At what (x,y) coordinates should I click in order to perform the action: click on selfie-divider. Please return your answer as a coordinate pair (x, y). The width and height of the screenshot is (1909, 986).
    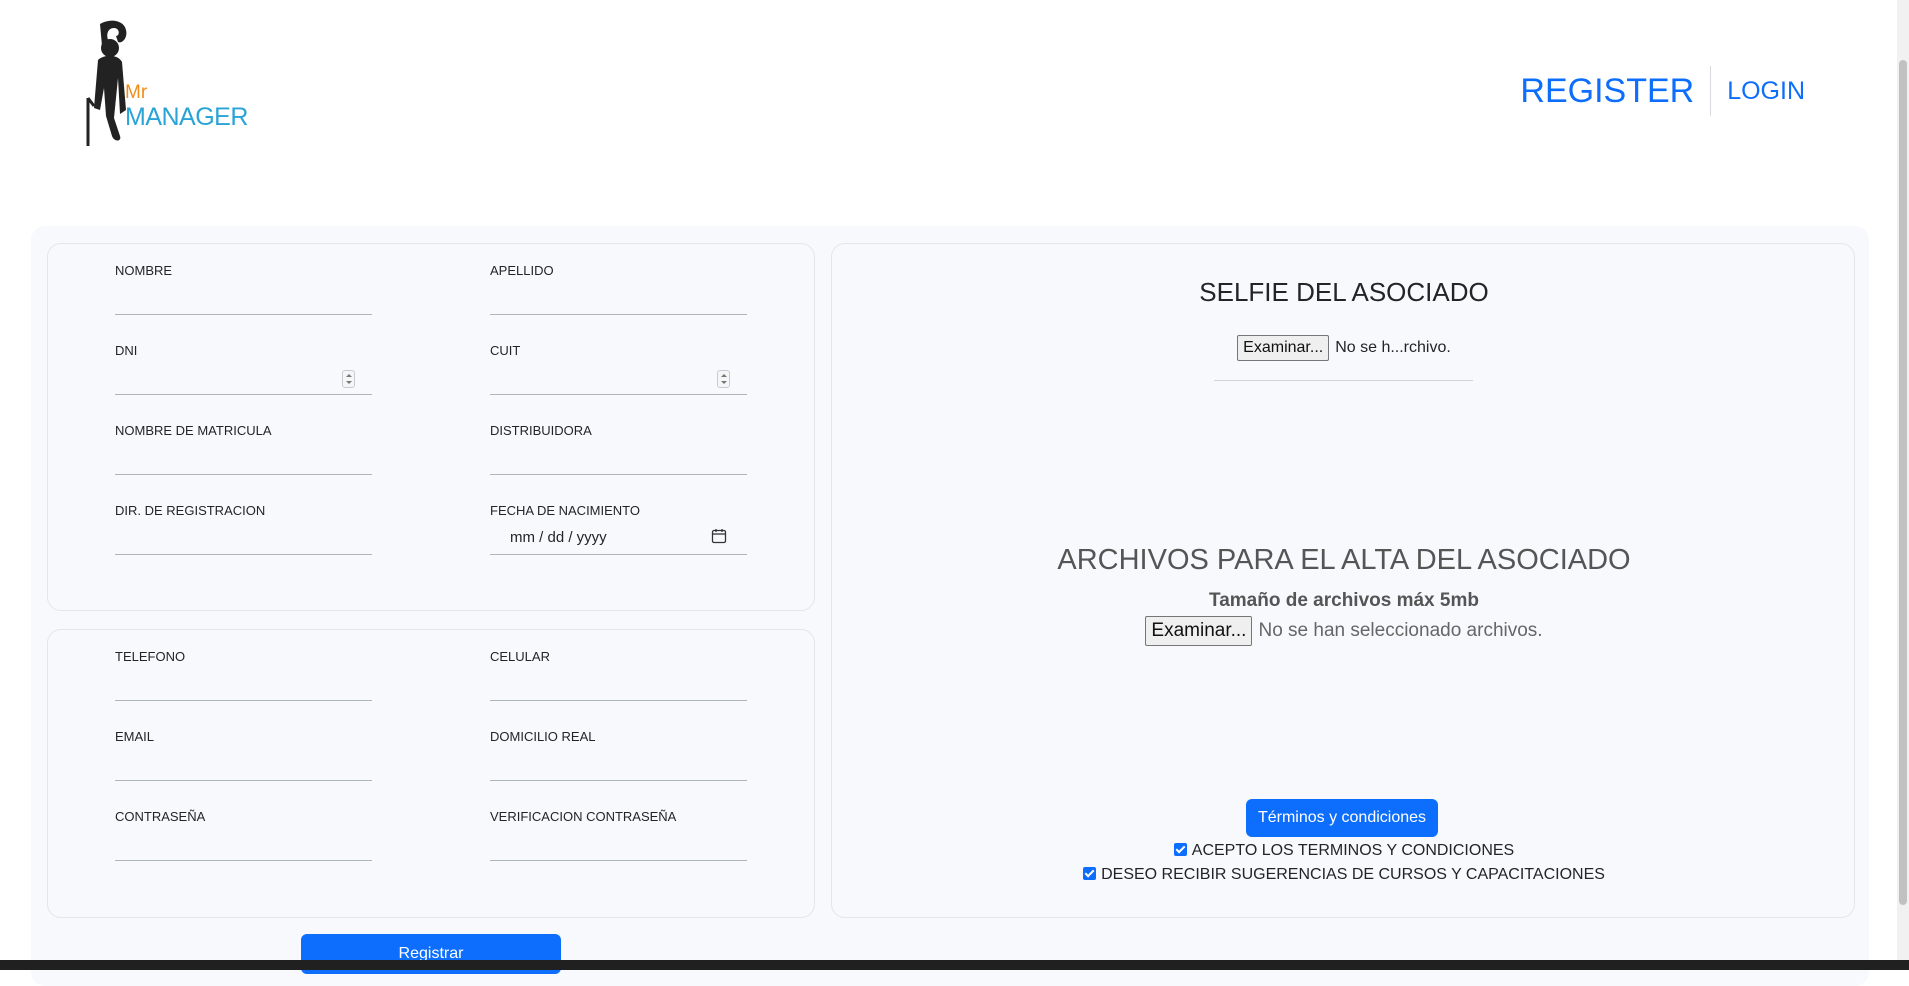
    Looking at the image, I should click on (1343, 380).